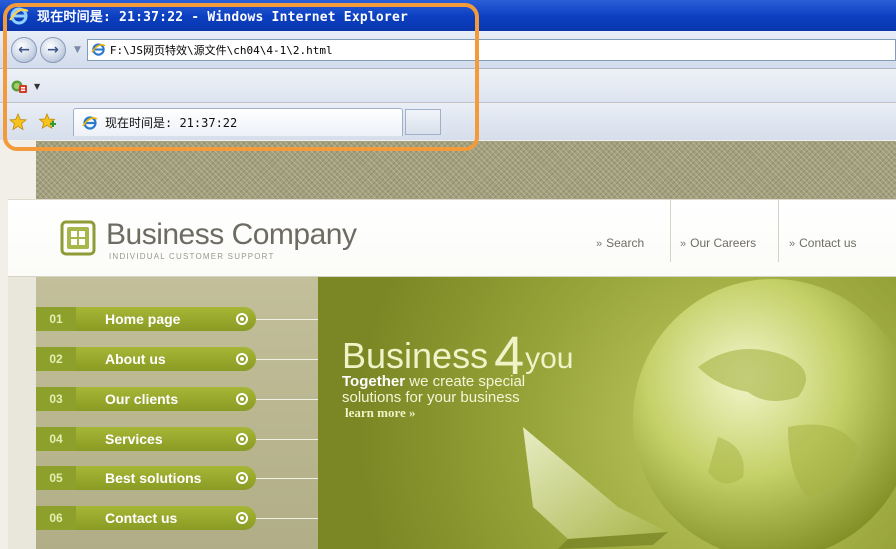 This screenshot has width=896, height=549. What do you see at coordinates (78, 238) in the screenshot?
I see `company-logo-icon` at bounding box center [78, 238].